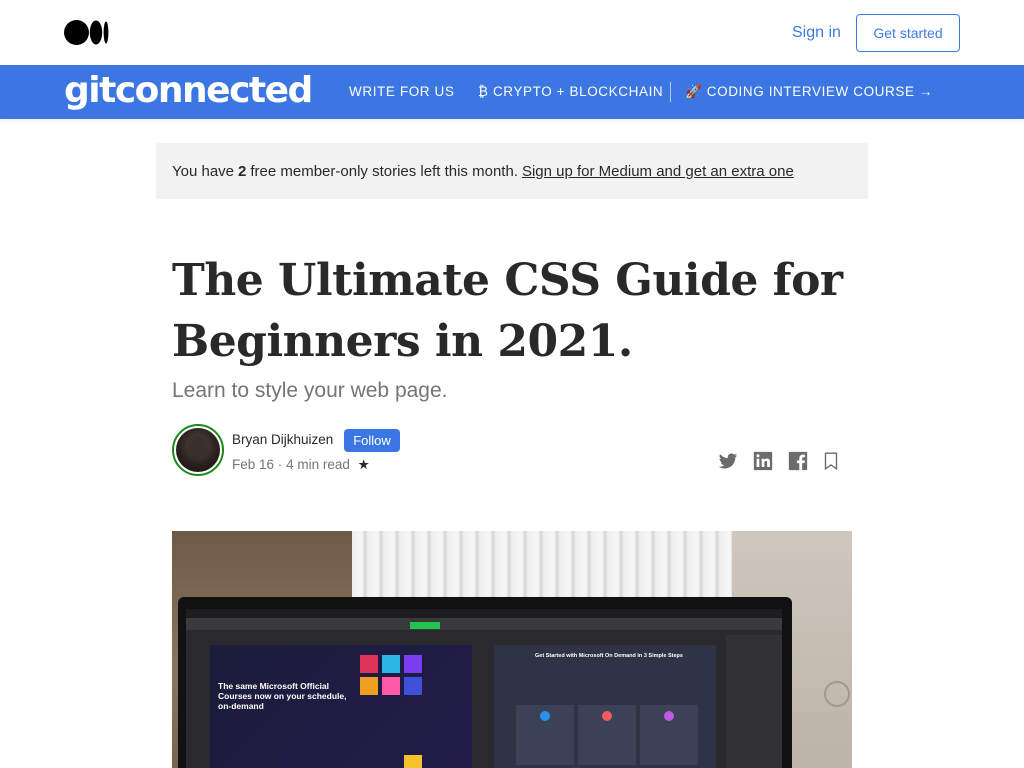  What do you see at coordinates (401, 91) in the screenshot?
I see `nav-write-for-us: WRITE FOR US` at bounding box center [401, 91].